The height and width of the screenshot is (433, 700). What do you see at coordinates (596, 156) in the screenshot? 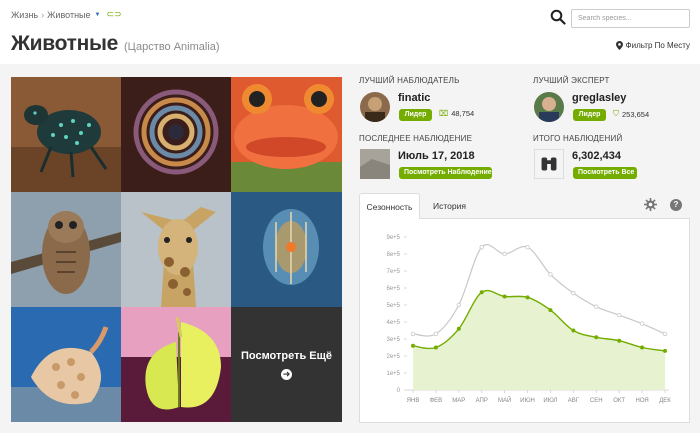
I see `total-observations-count: 6,302,434` at bounding box center [596, 156].